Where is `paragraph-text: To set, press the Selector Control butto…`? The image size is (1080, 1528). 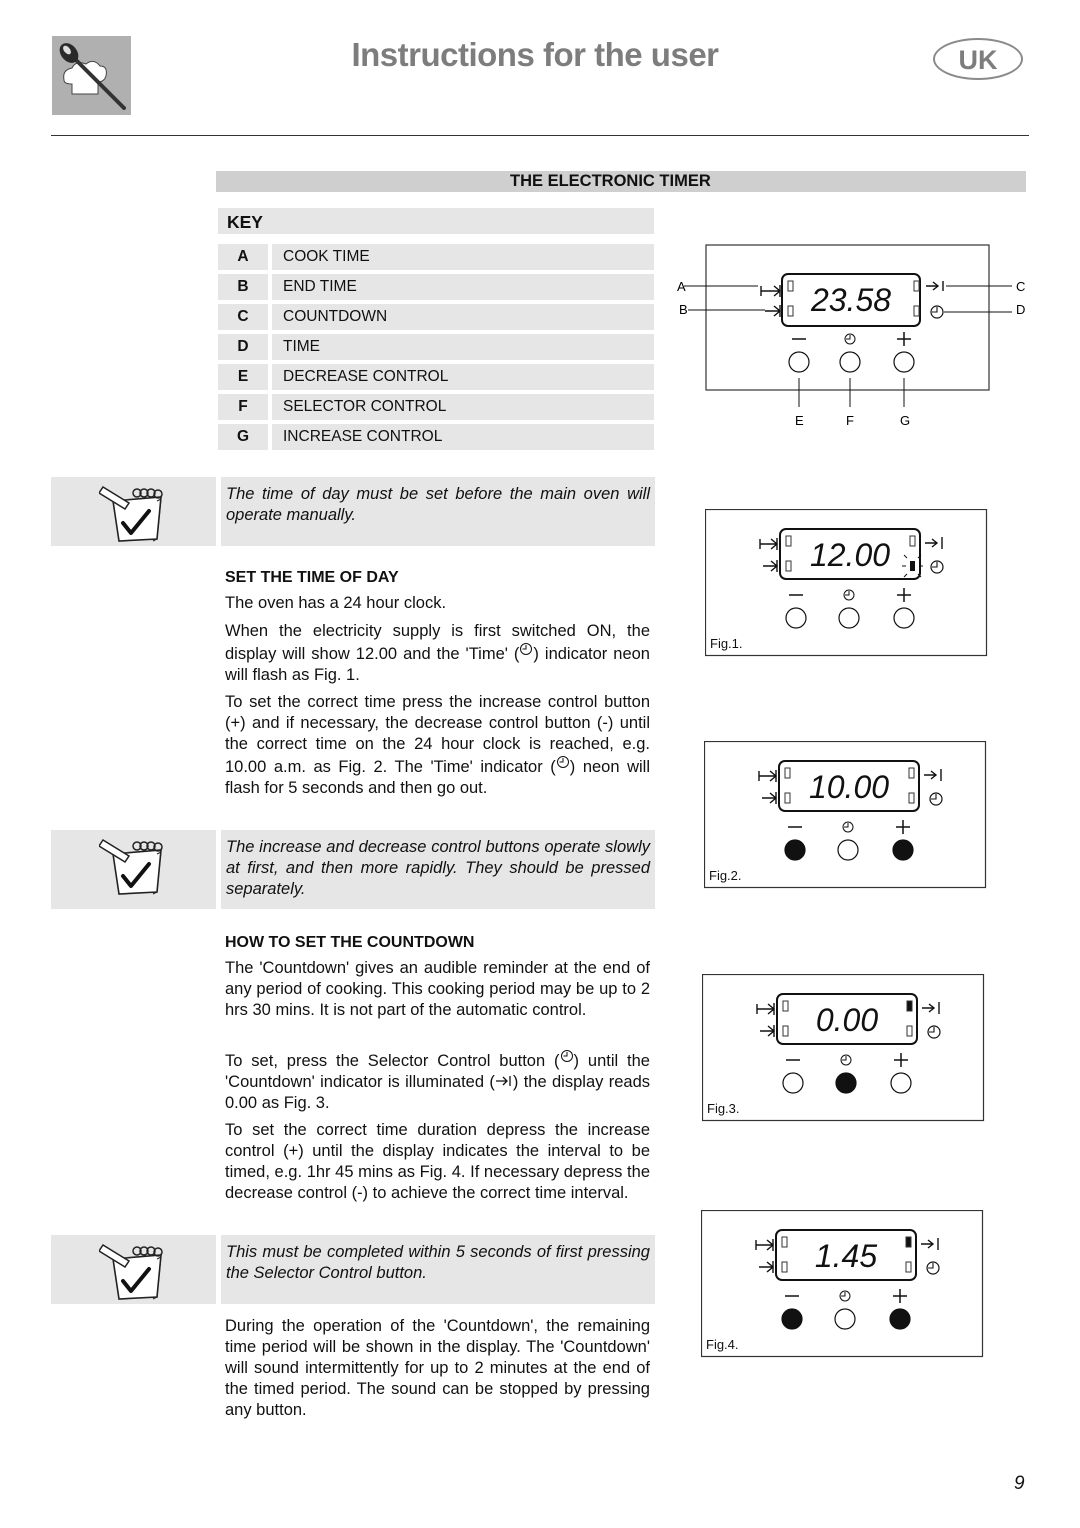 paragraph-text: To set, press the Selector Control butto… is located at coordinates (392, 1061).